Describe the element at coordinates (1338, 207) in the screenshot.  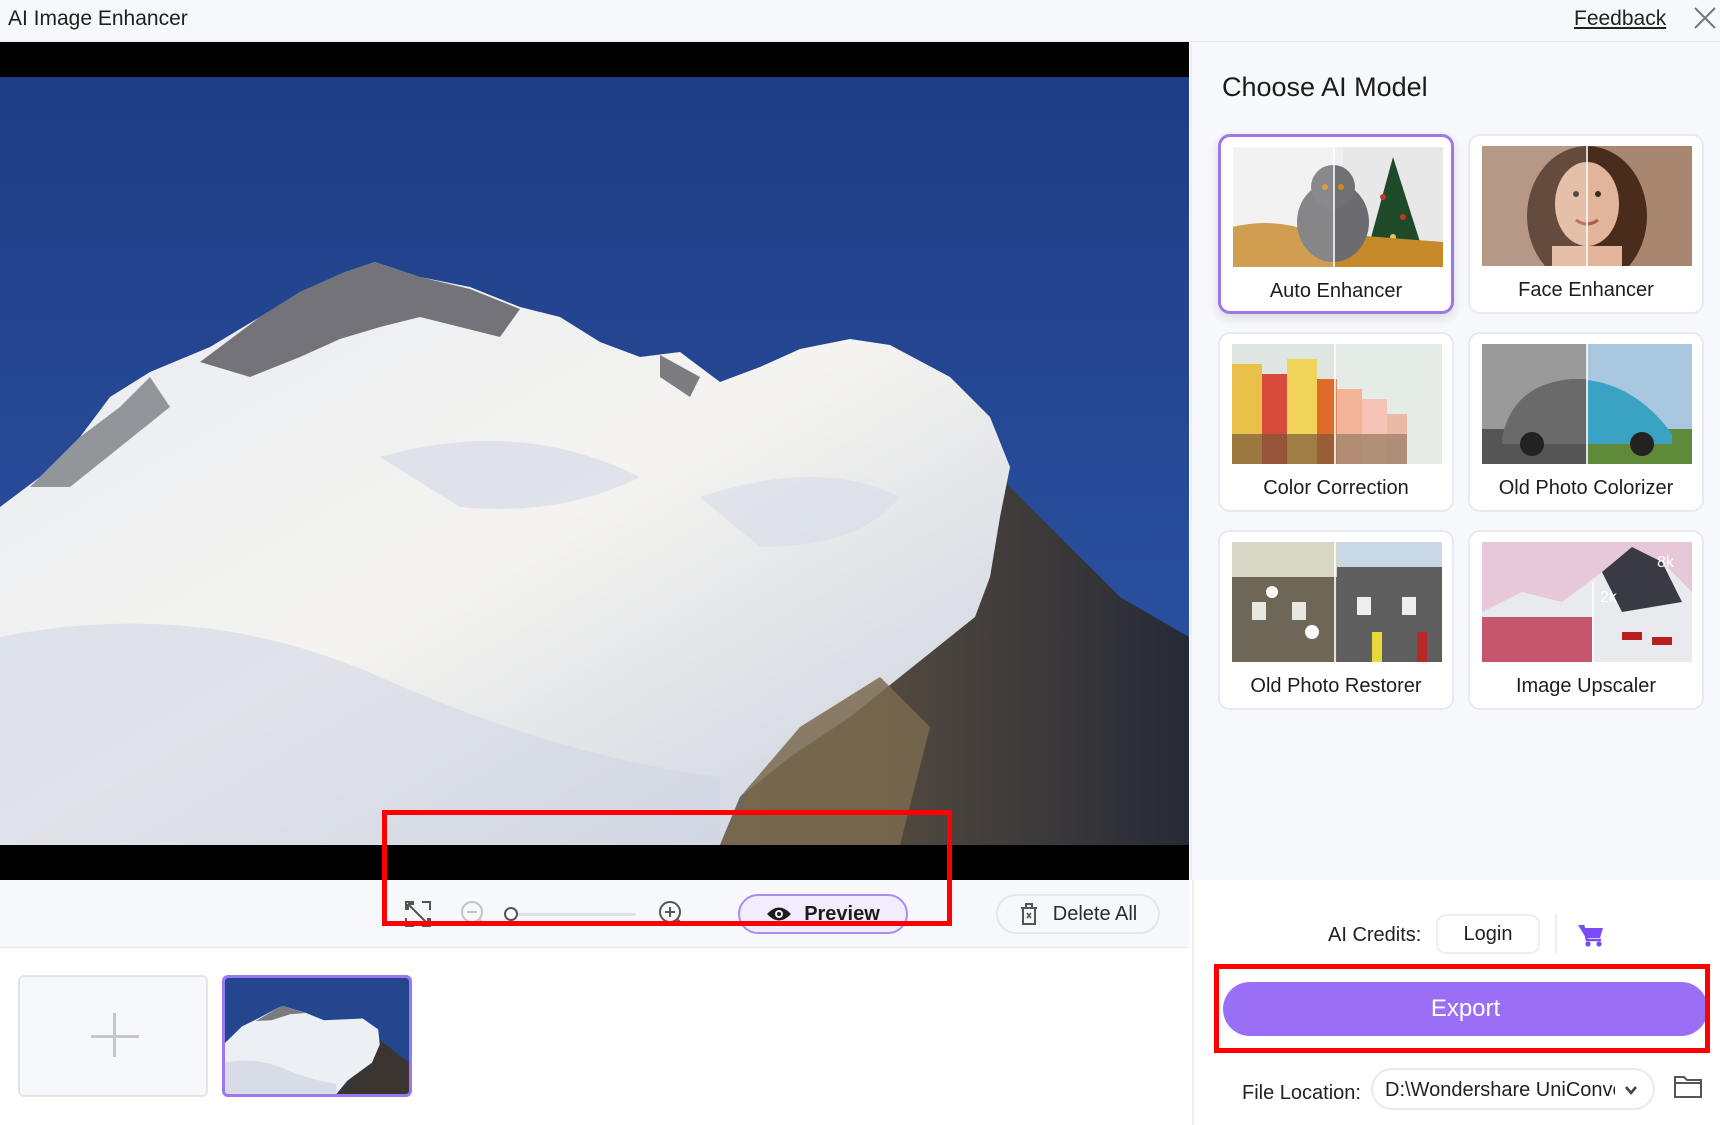
I see `auto-enhancer-image` at that location.